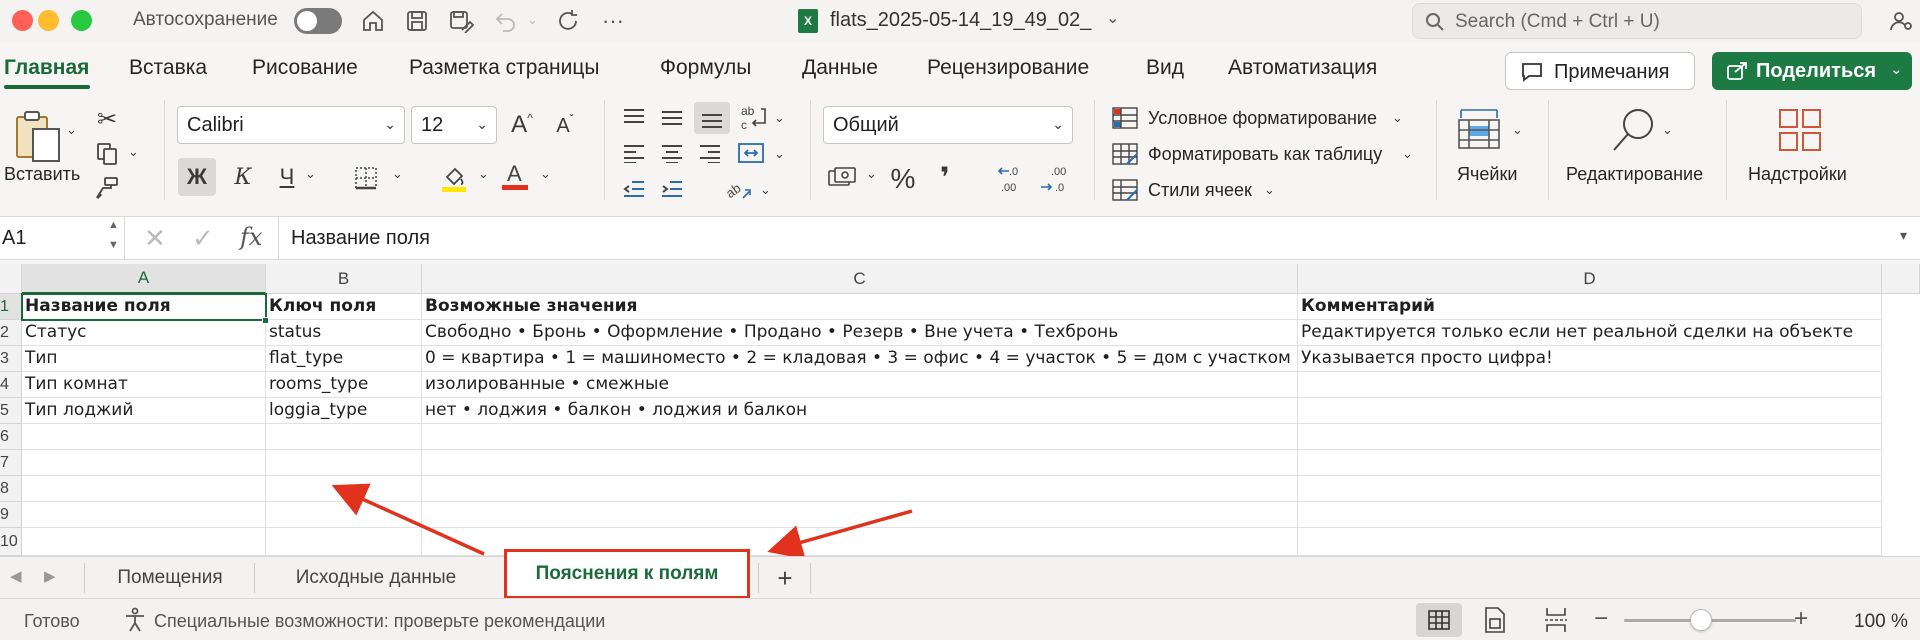 This screenshot has width=1920, height=640. What do you see at coordinates (168, 68) in the screenshot?
I see `tab-insert: Вставка` at bounding box center [168, 68].